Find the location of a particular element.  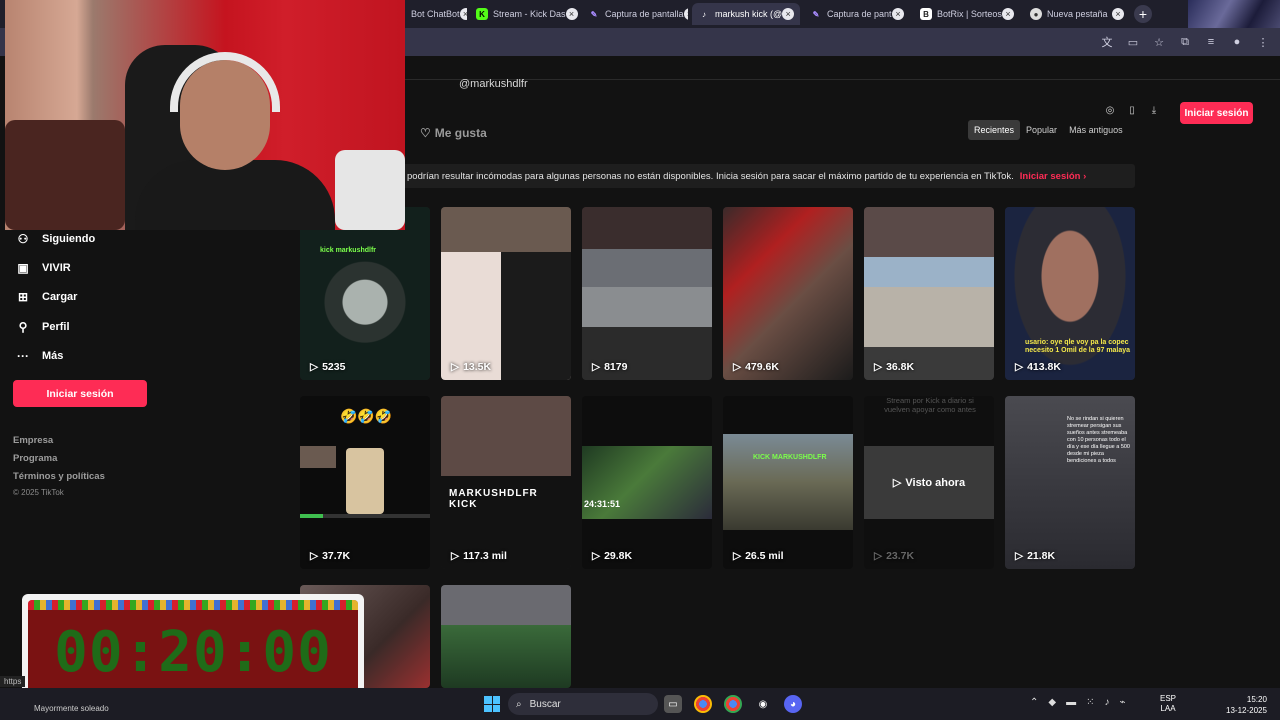

video-card: ▷ 479.6K is located at coordinates (788, 293).